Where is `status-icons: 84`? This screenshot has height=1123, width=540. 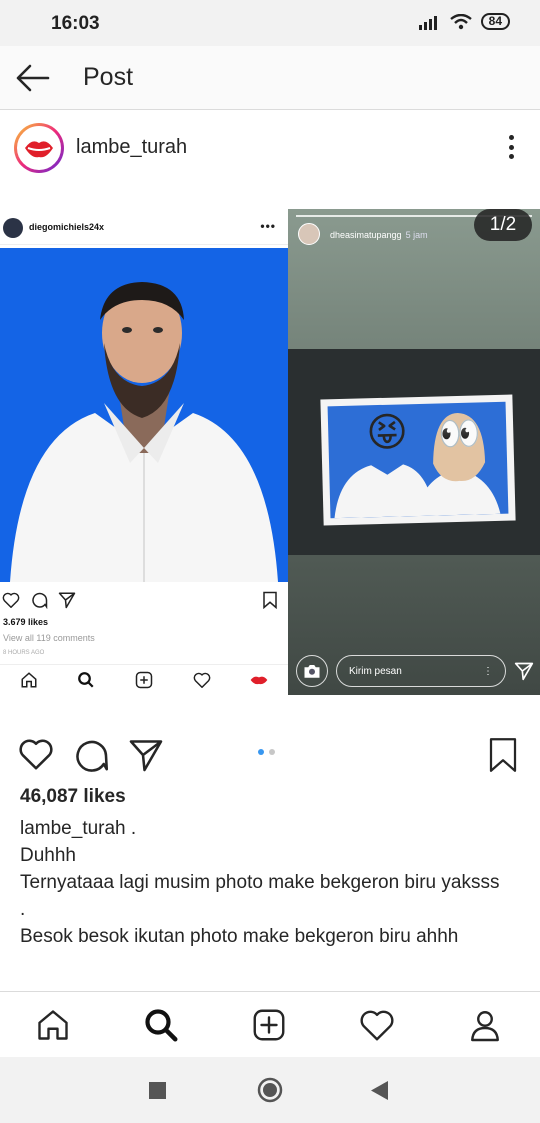
status-icons: 84 is located at coordinates (464, 21).